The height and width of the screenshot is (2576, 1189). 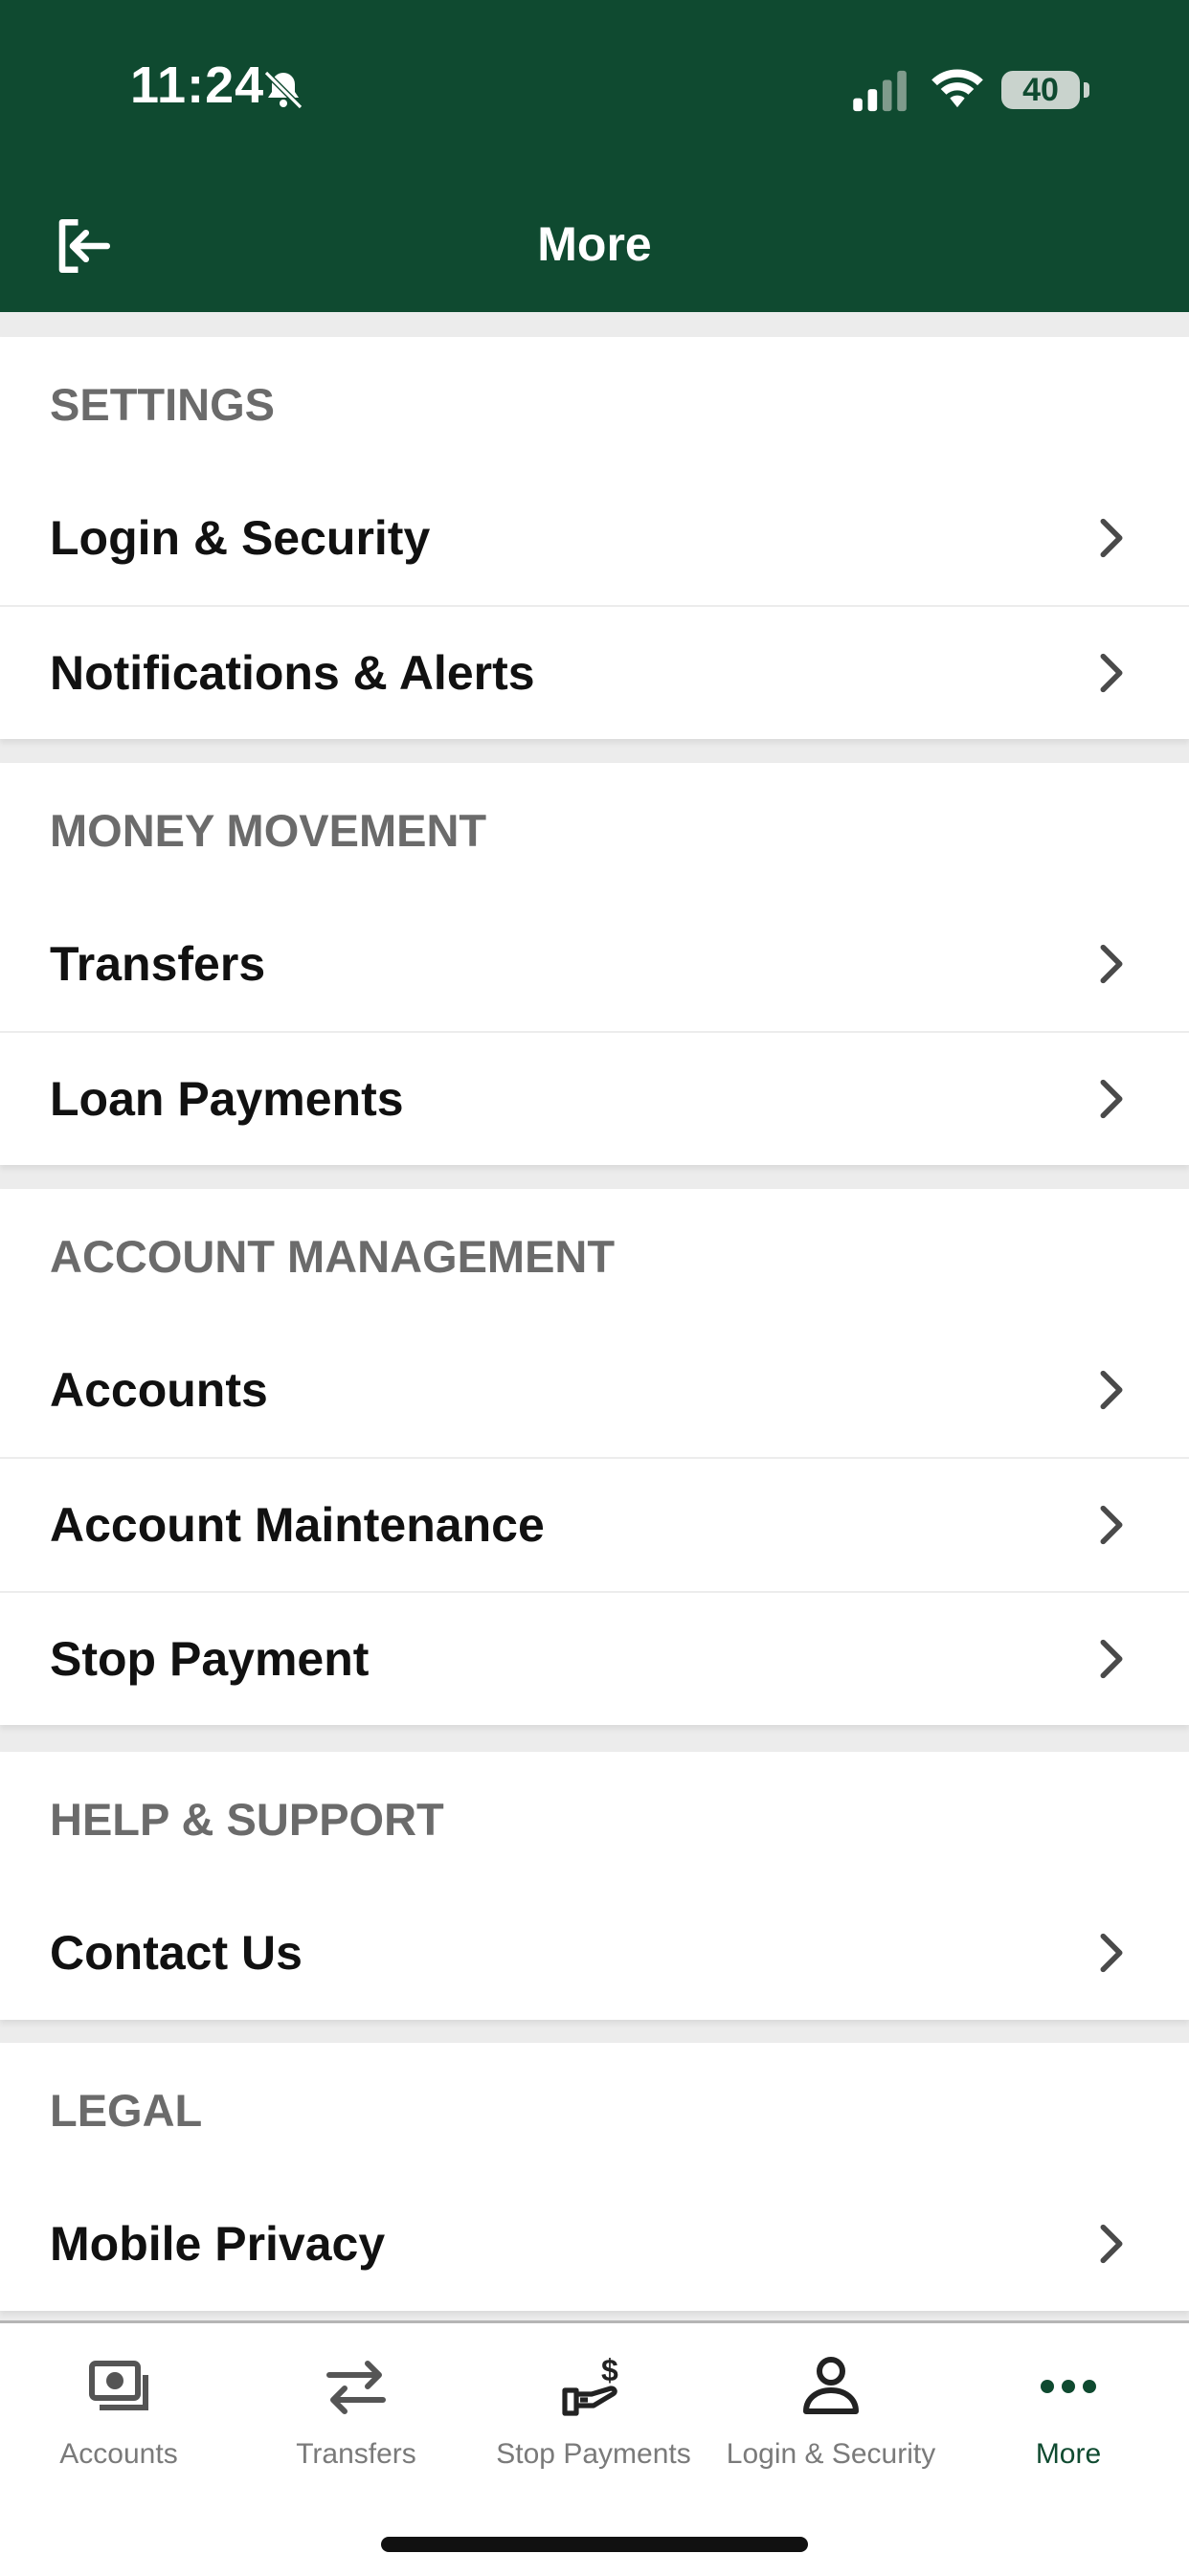 What do you see at coordinates (594, 1524) in the screenshot?
I see `menu-item-account-maintenance: Account Maintenance` at bounding box center [594, 1524].